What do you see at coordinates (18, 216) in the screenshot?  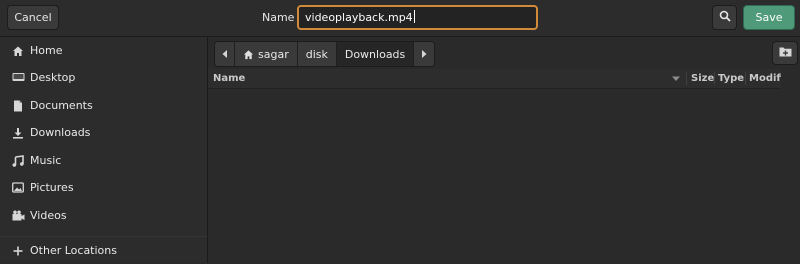 I see `videos-icon` at bounding box center [18, 216].